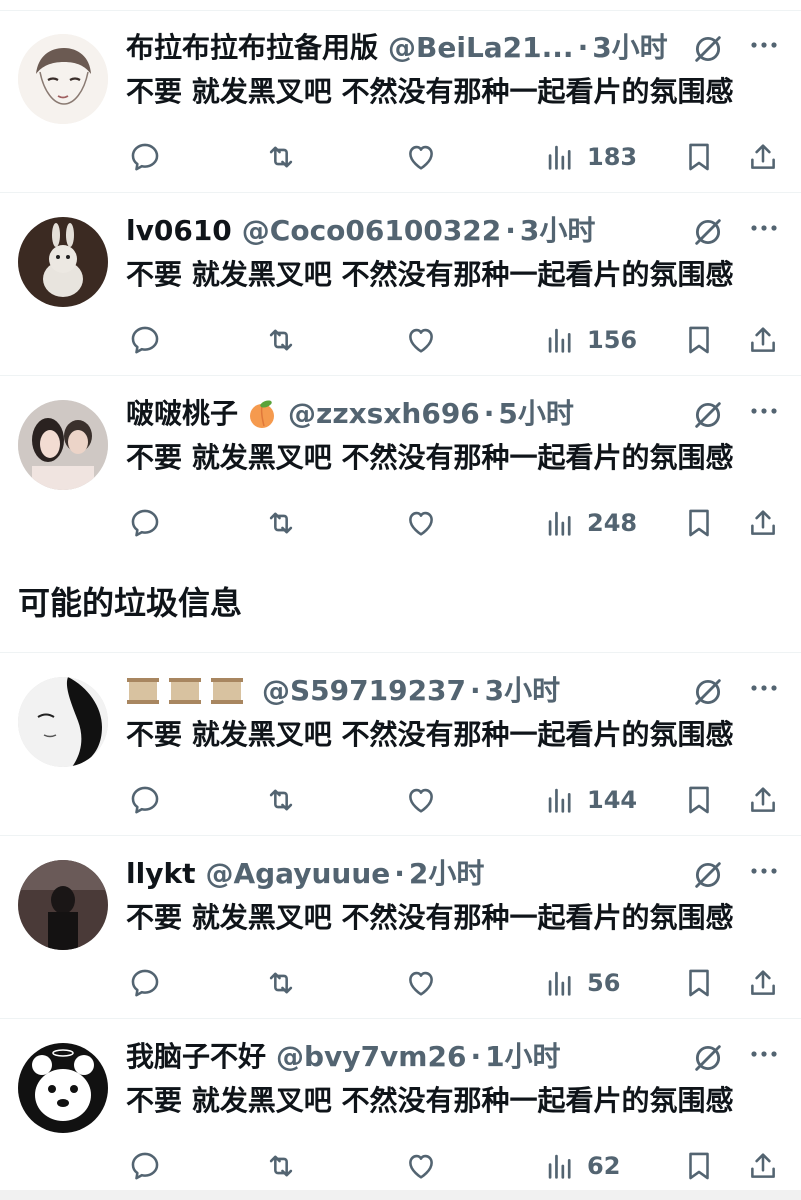 The width and height of the screenshot is (801, 1200). Describe the element at coordinates (612, 800) in the screenshot. I see `views-count: 144` at that location.